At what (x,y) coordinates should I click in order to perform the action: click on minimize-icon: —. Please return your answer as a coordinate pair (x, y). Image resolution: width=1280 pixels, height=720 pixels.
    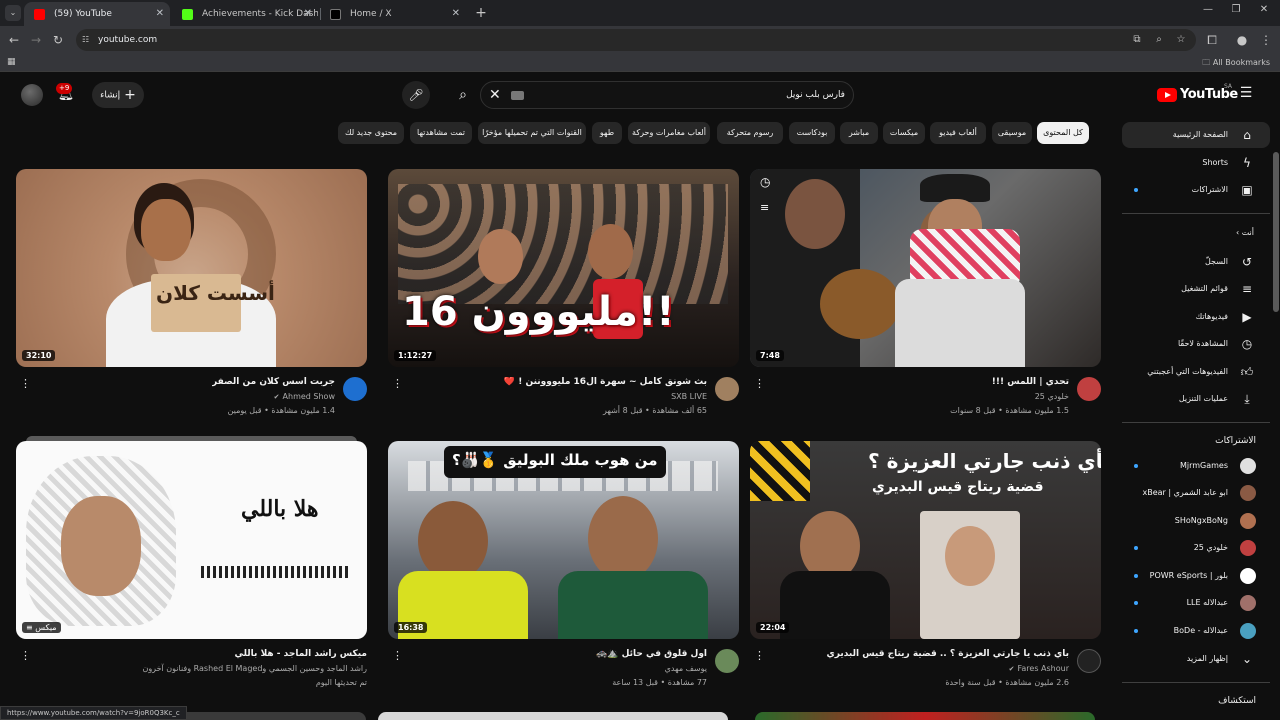
    Looking at the image, I should click on (1208, 9).